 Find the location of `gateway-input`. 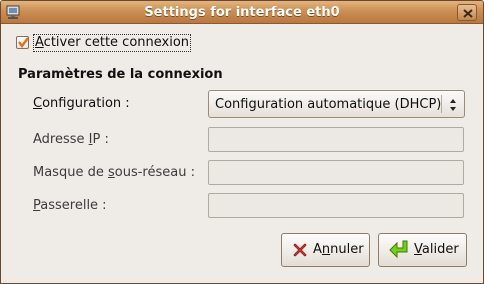

gateway-input is located at coordinates (336, 205).